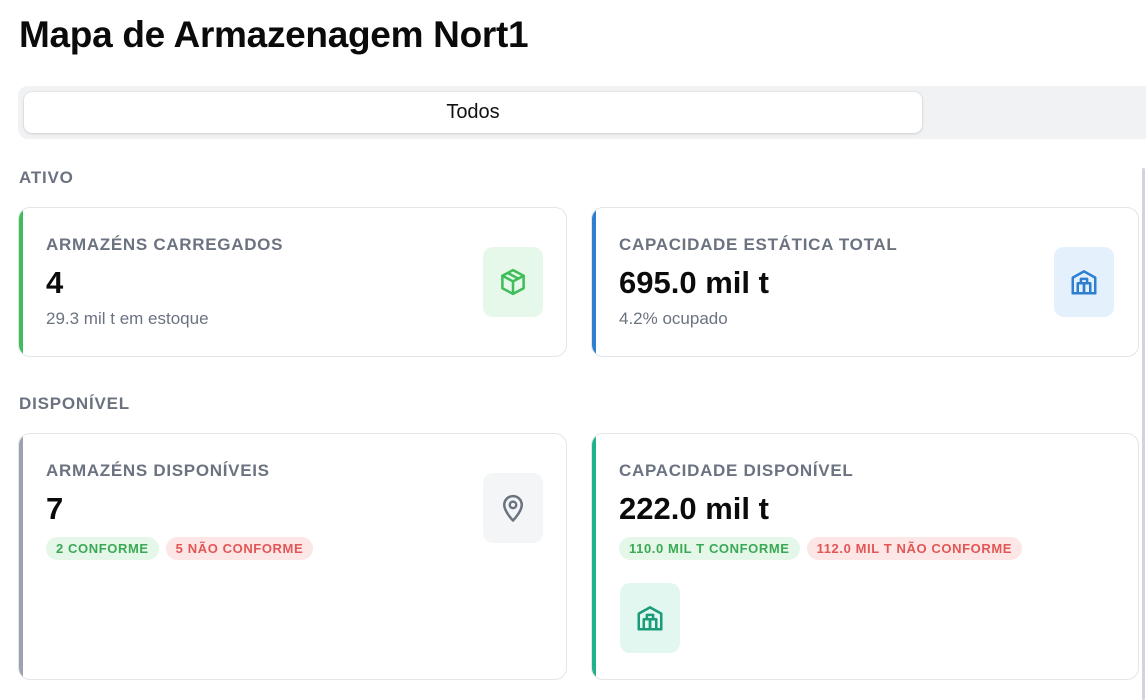 The image size is (1146, 700). I want to click on section-label-ativo: ATIVO, so click(46, 177).